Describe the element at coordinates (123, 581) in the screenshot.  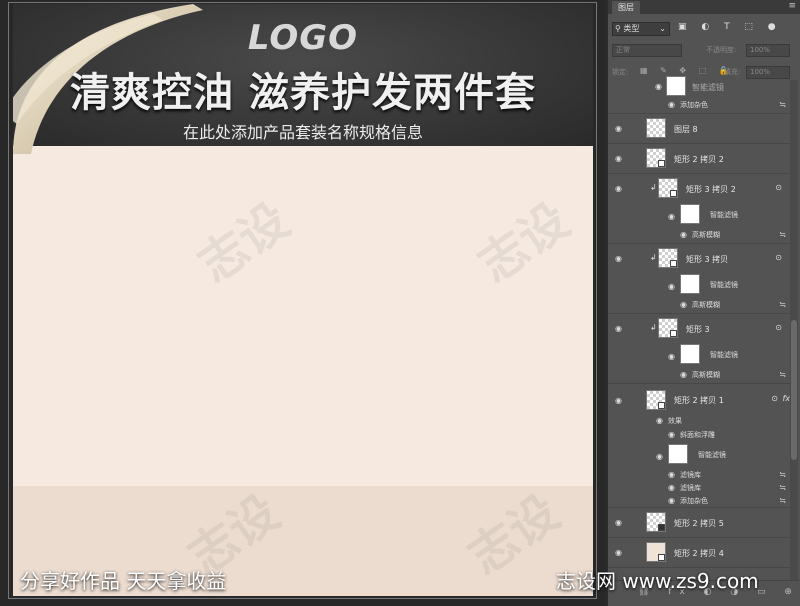
I see `watermark-slogan: 分享好作品 天天拿收益` at that location.